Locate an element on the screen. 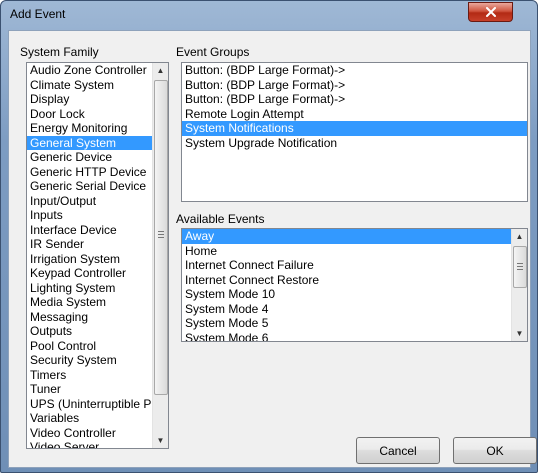 The height and width of the screenshot is (473, 538). list-item: Internet Connect Restore is located at coordinates (354, 280).